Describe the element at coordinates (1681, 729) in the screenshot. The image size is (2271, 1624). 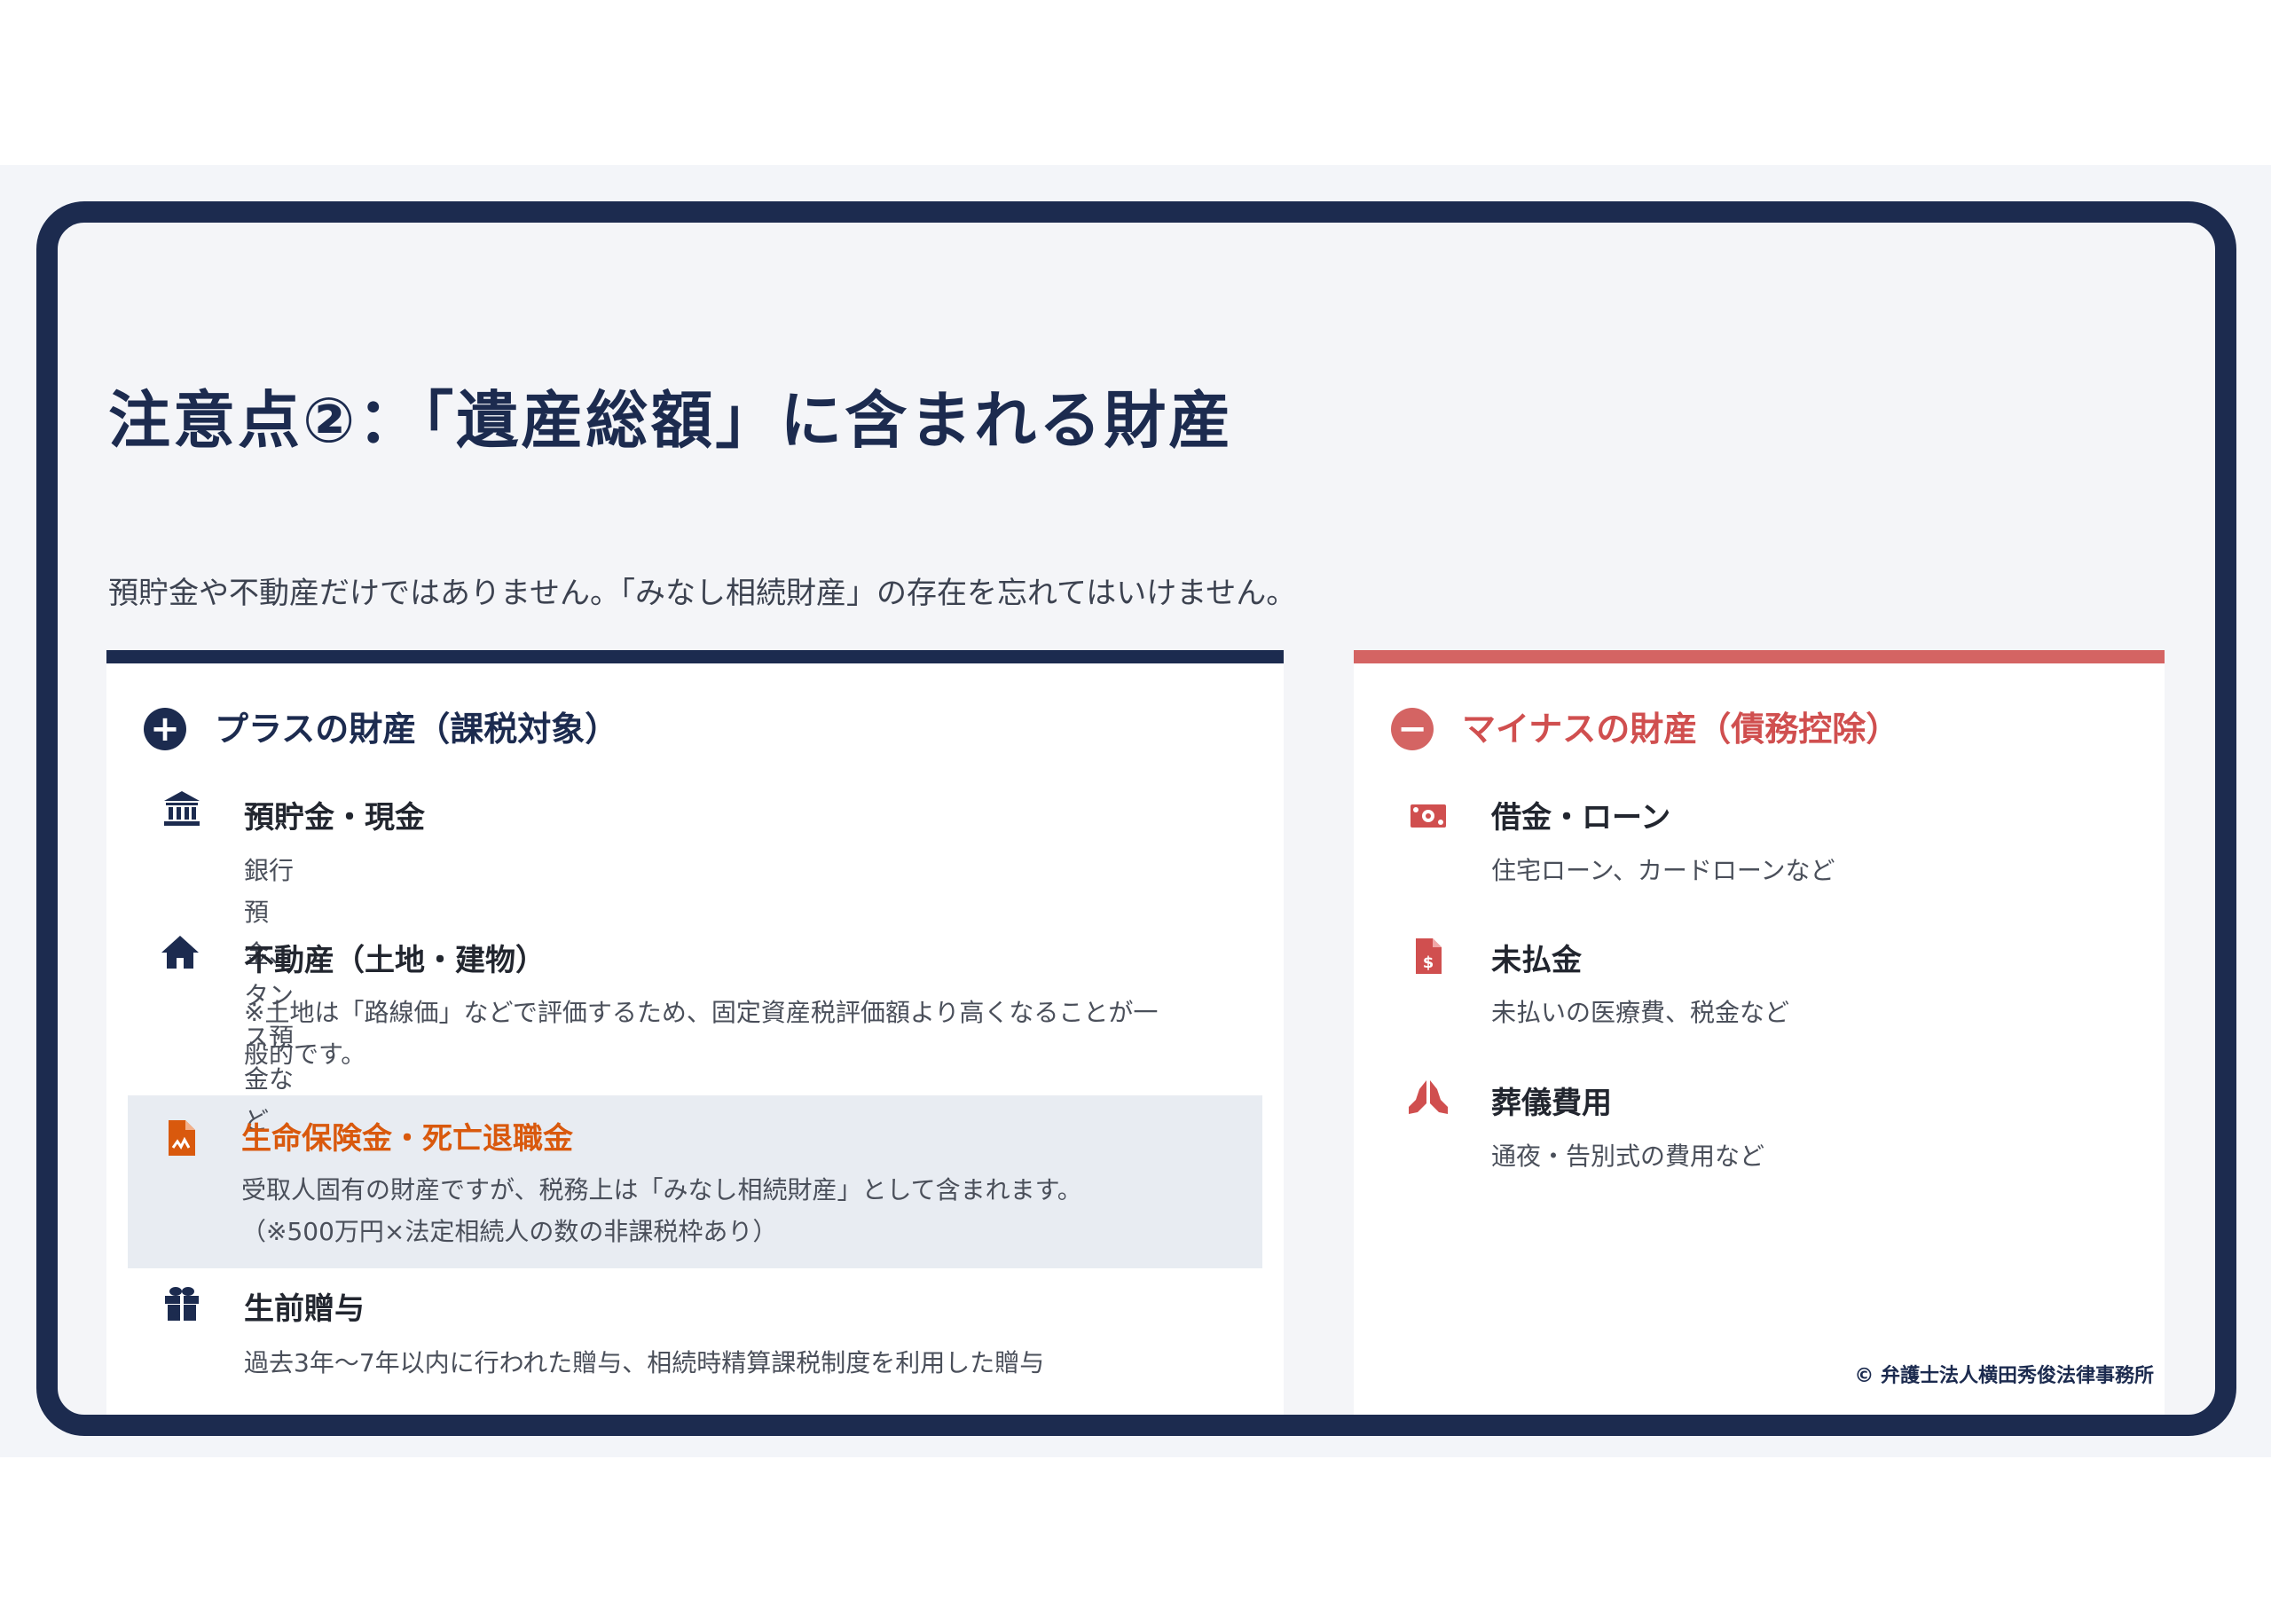
I see `minus-assets-heading: マイナスの財産（債務控除）` at that location.